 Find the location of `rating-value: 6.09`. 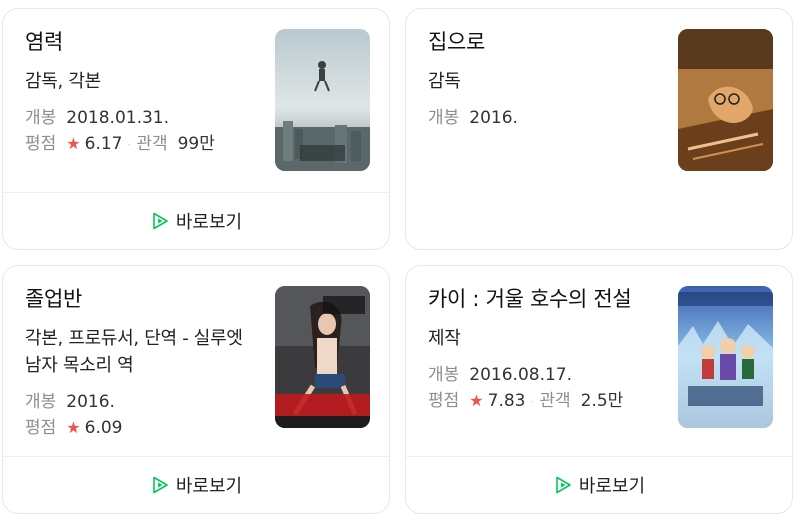

rating-value: 6.09 is located at coordinates (103, 428).